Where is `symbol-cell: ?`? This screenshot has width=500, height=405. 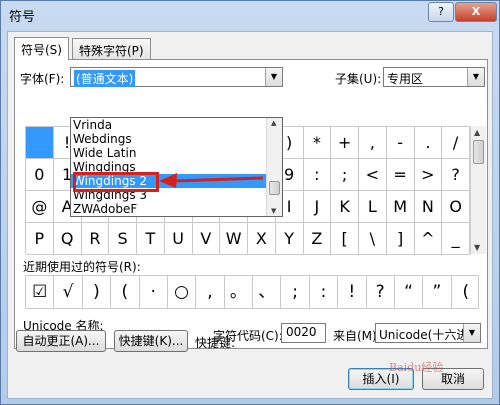 symbol-cell: ? is located at coordinates (456, 175).